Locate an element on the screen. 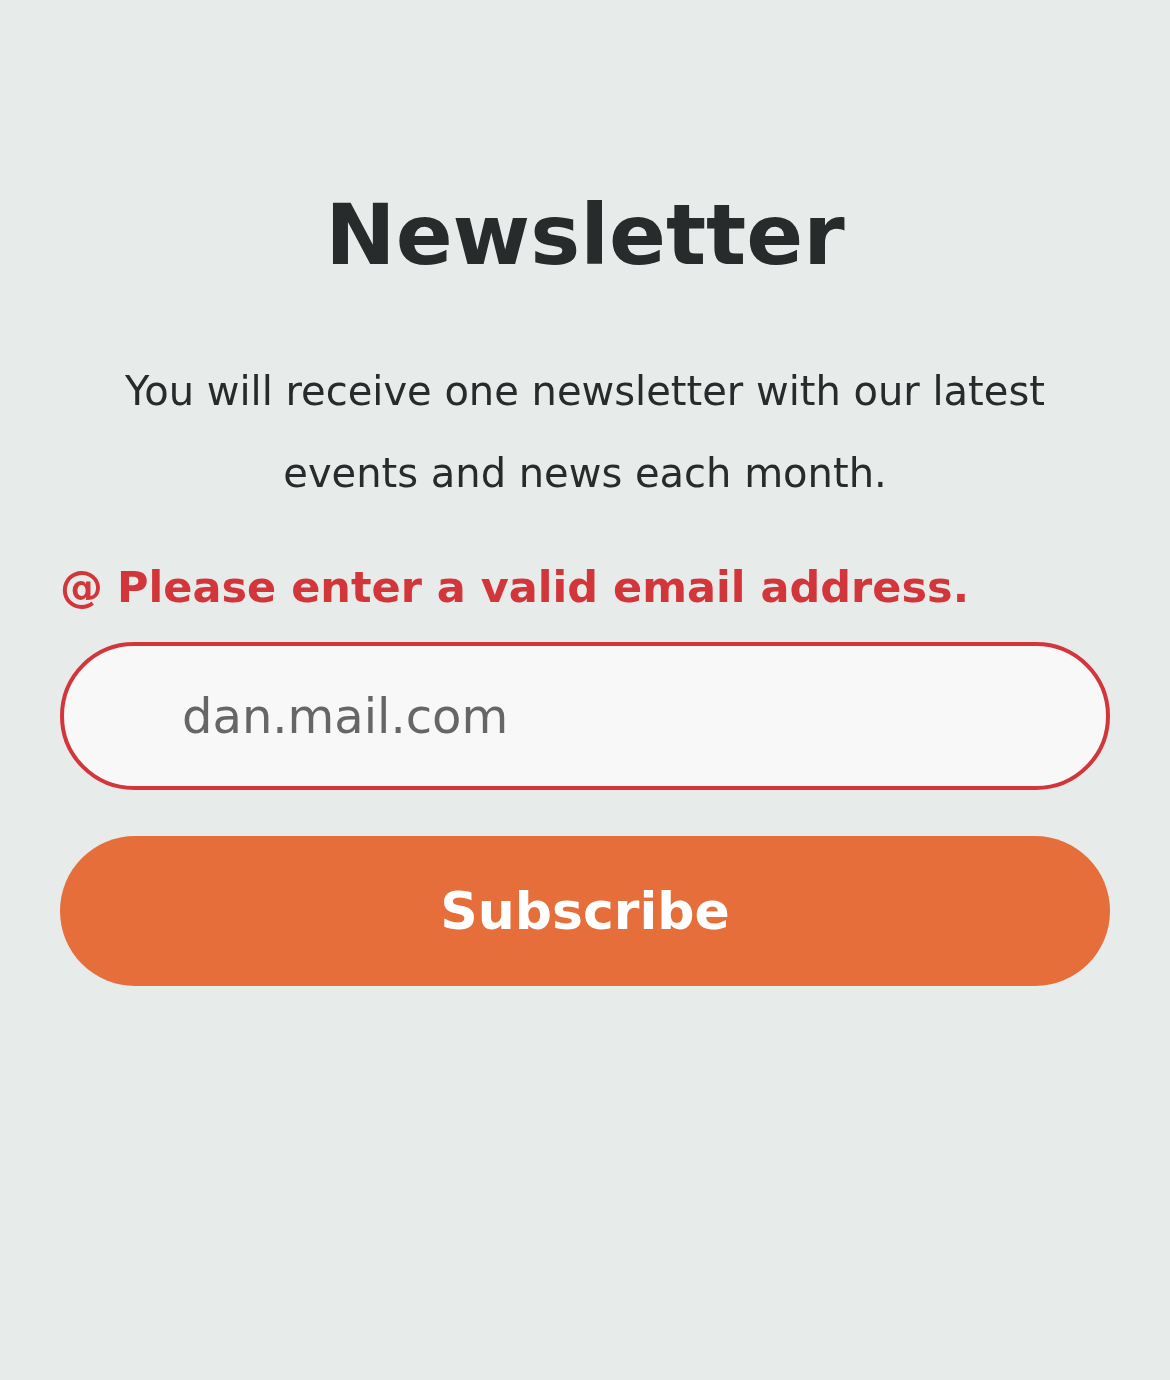 The width and height of the screenshot is (1170, 1380). at-sign-icon: @ is located at coordinates (81, 587).